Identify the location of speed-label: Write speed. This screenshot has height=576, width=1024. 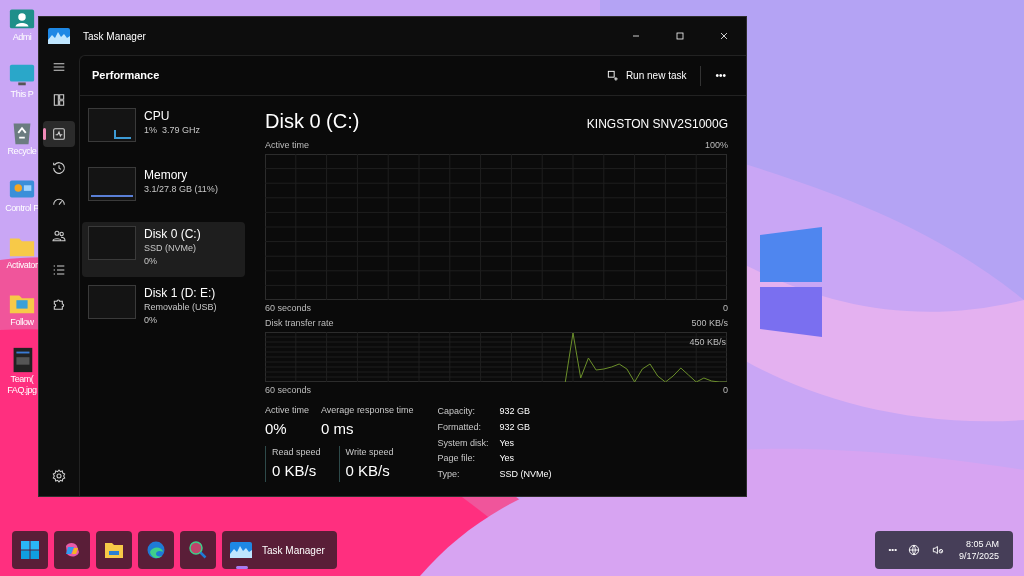
(369, 452).